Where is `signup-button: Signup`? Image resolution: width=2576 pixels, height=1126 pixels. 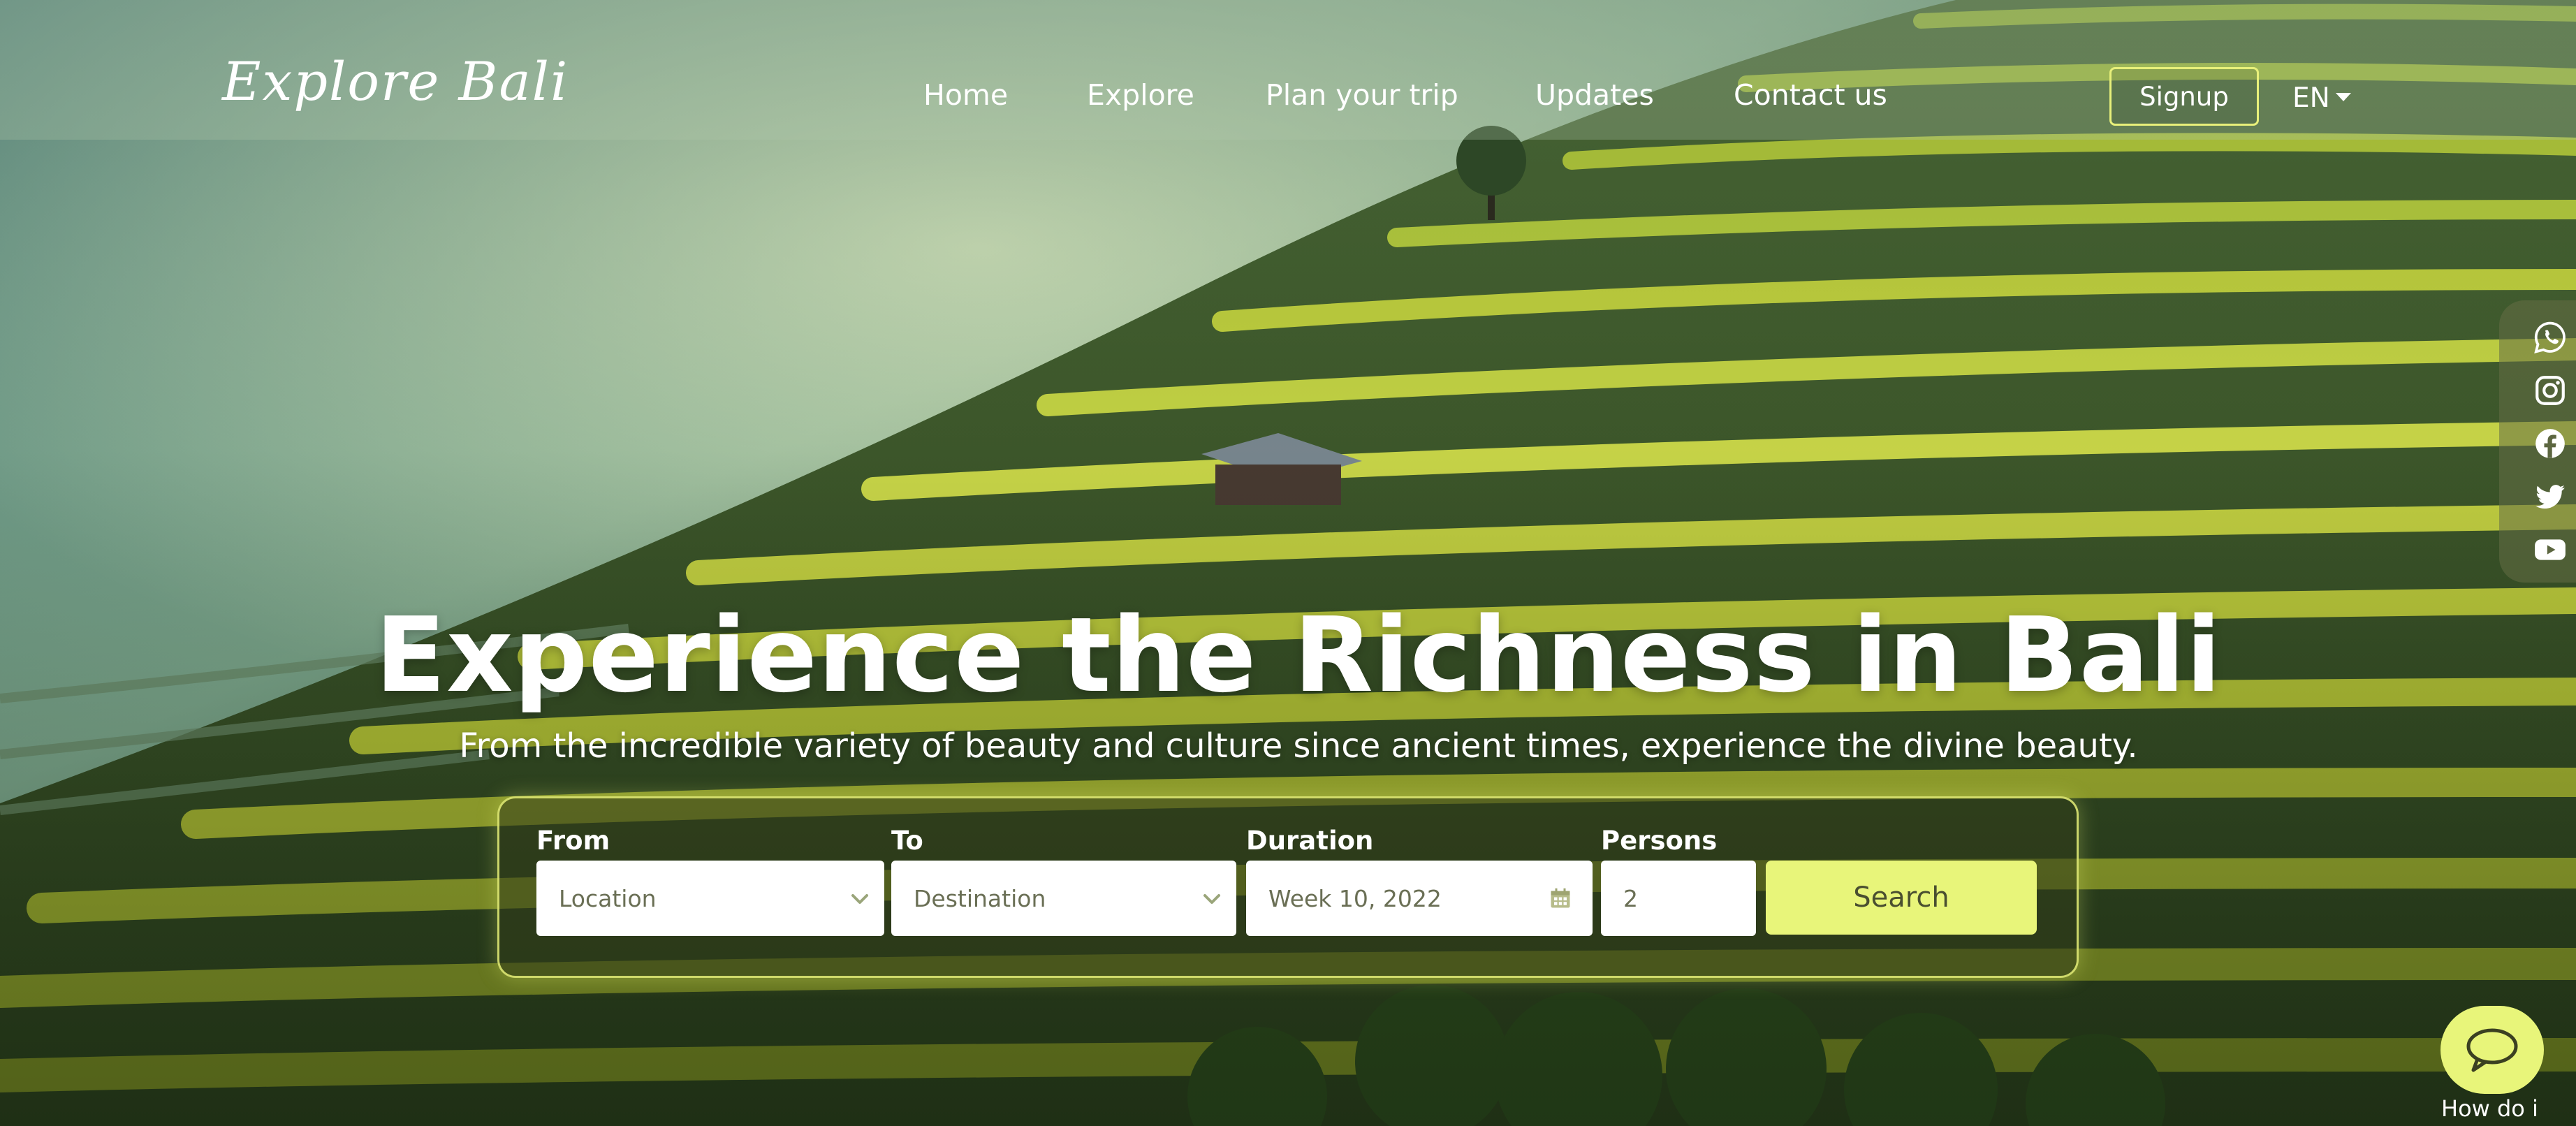
signup-button: Signup is located at coordinates (2184, 96).